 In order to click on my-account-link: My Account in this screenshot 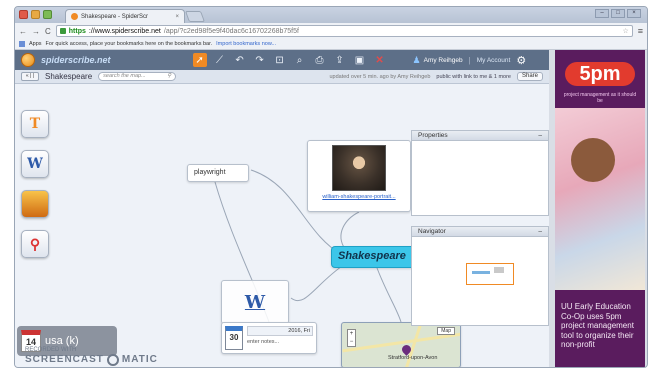, I will do `click(494, 60)`.